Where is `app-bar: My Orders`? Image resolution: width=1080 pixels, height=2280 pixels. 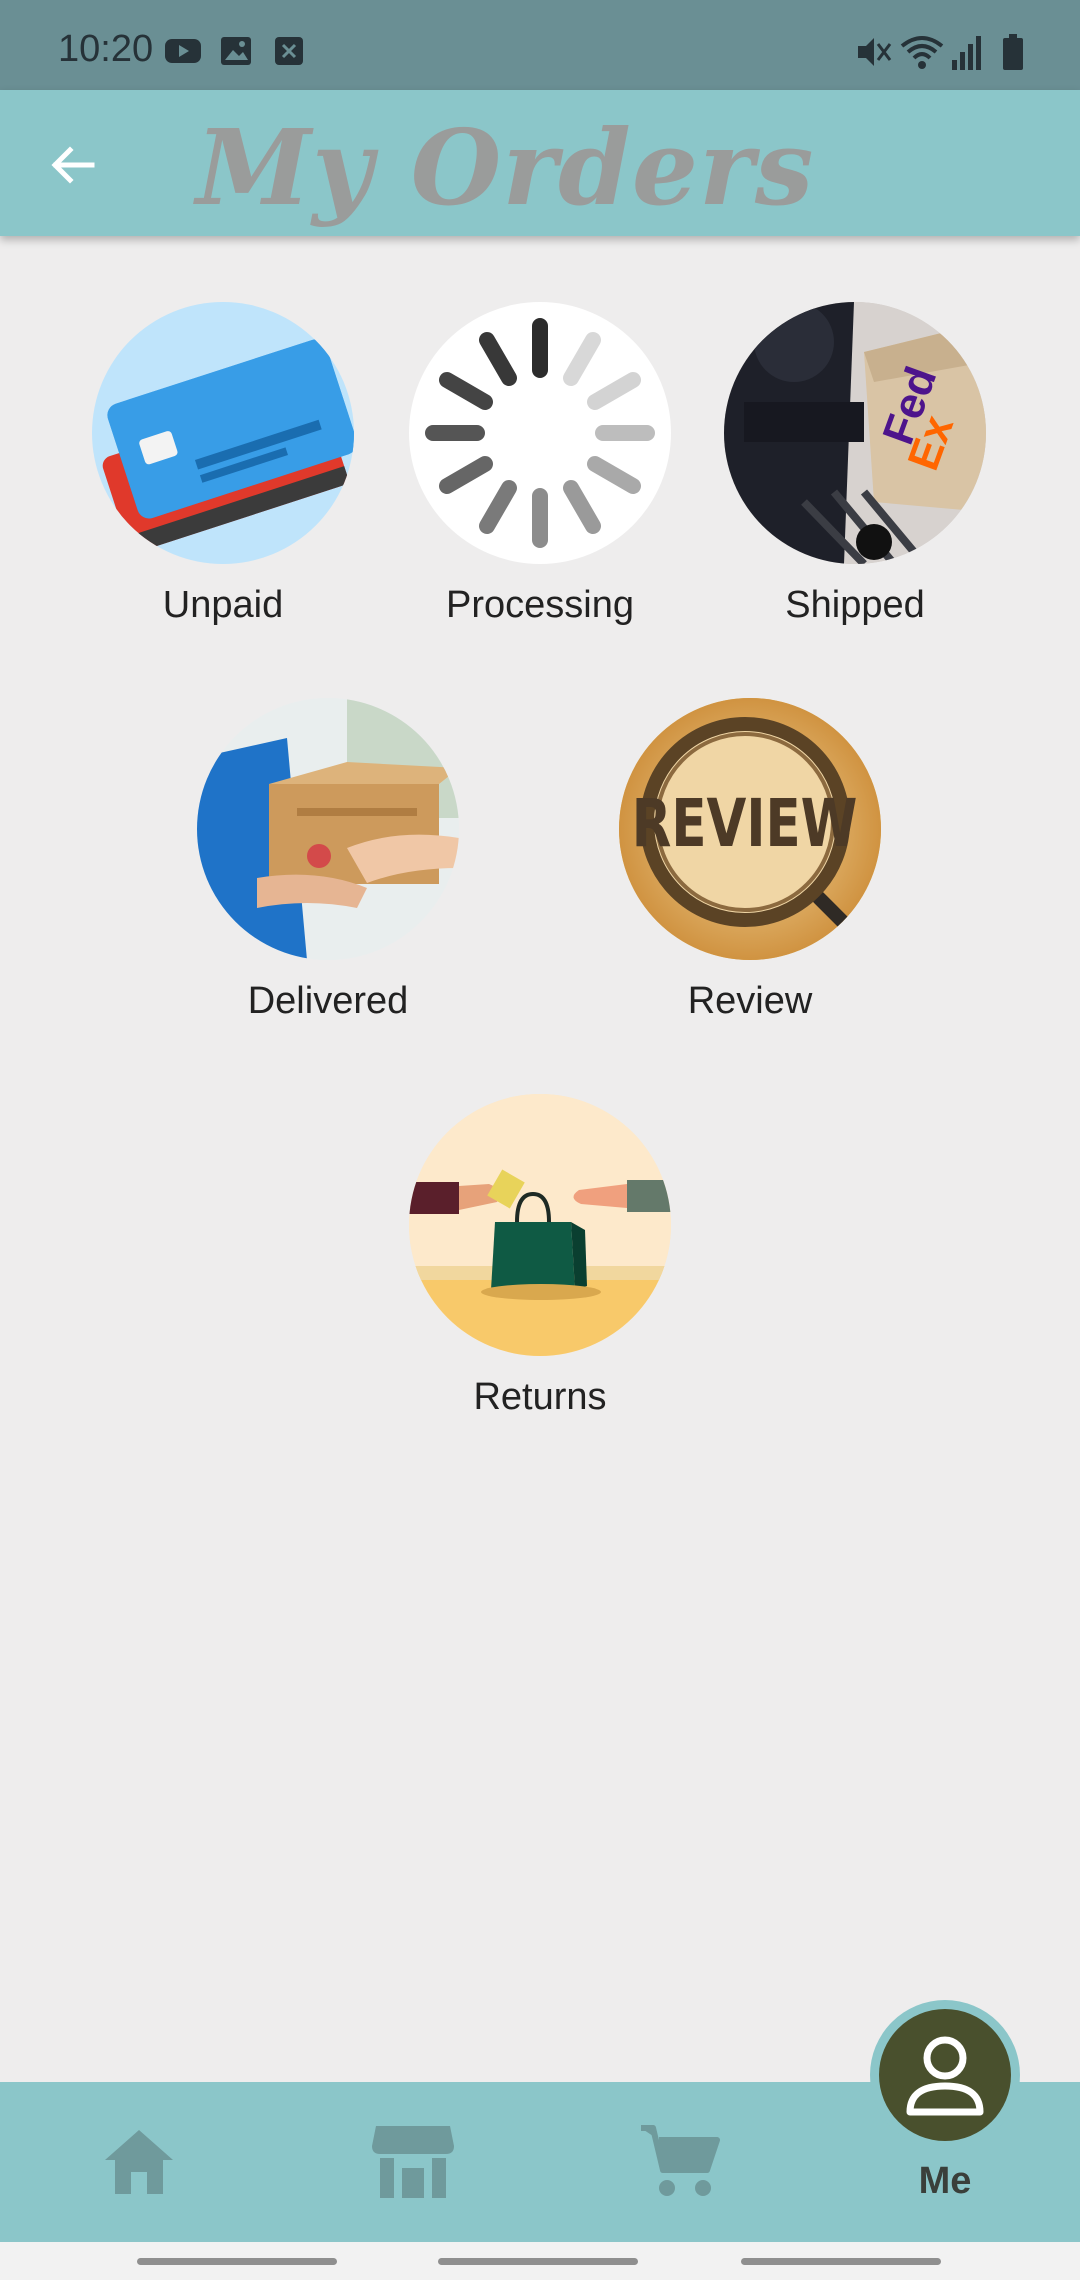 app-bar: My Orders is located at coordinates (540, 163).